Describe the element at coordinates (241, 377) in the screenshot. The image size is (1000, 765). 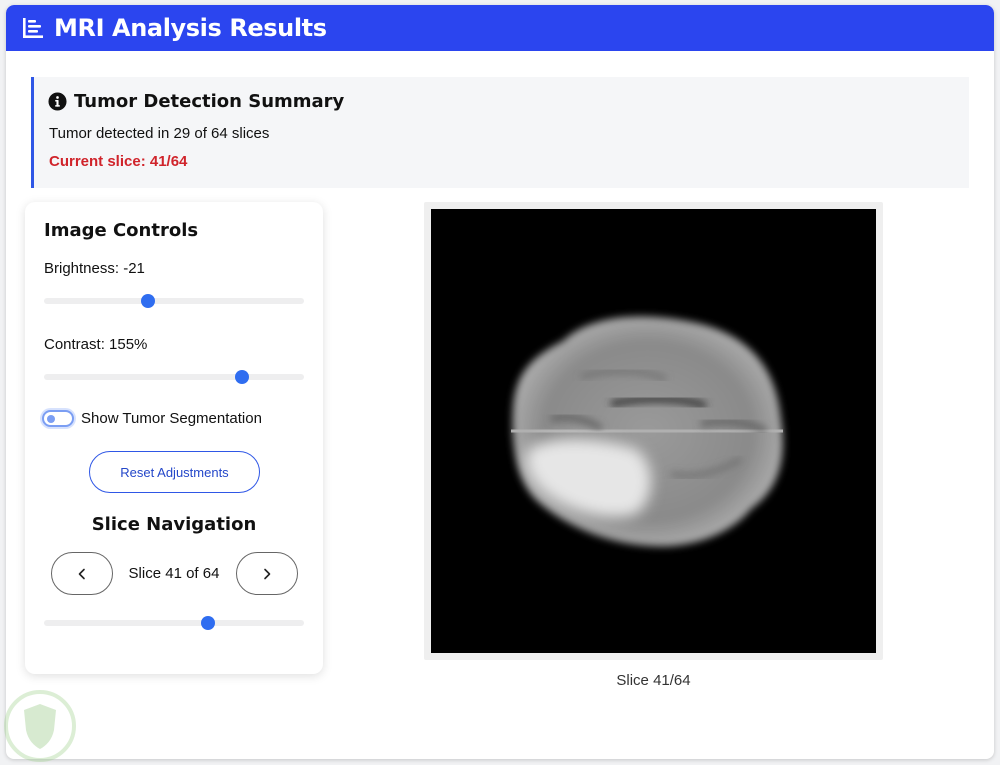
I see `contrast-slider-thumb` at that location.